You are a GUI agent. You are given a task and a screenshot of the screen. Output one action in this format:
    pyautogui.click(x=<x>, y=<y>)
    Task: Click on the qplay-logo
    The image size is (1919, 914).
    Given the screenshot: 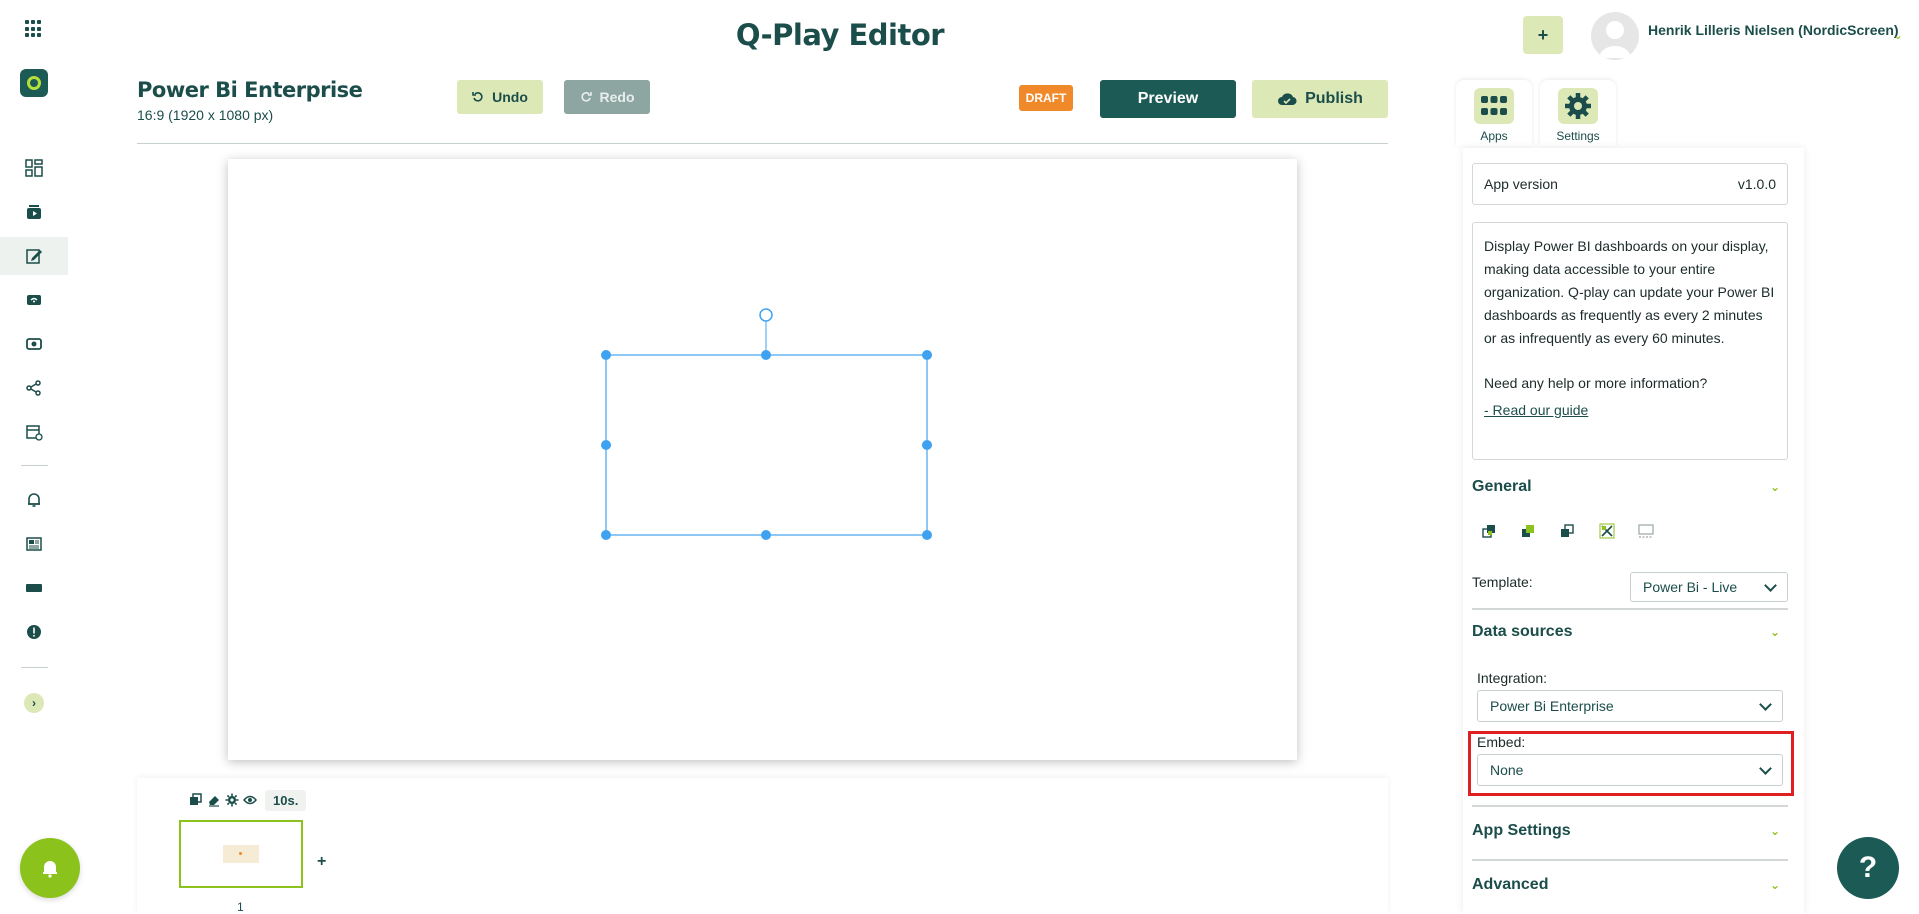 What is the action you would take?
    pyautogui.click(x=34, y=83)
    